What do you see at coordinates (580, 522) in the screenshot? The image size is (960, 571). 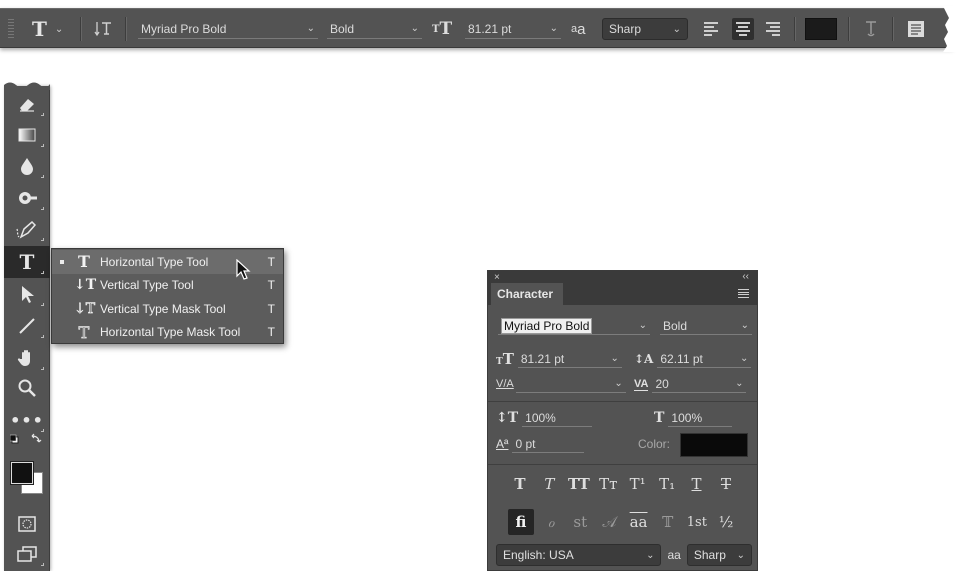 I see `discretionary-ligatures-button: st` at bounding box center [580, 522].